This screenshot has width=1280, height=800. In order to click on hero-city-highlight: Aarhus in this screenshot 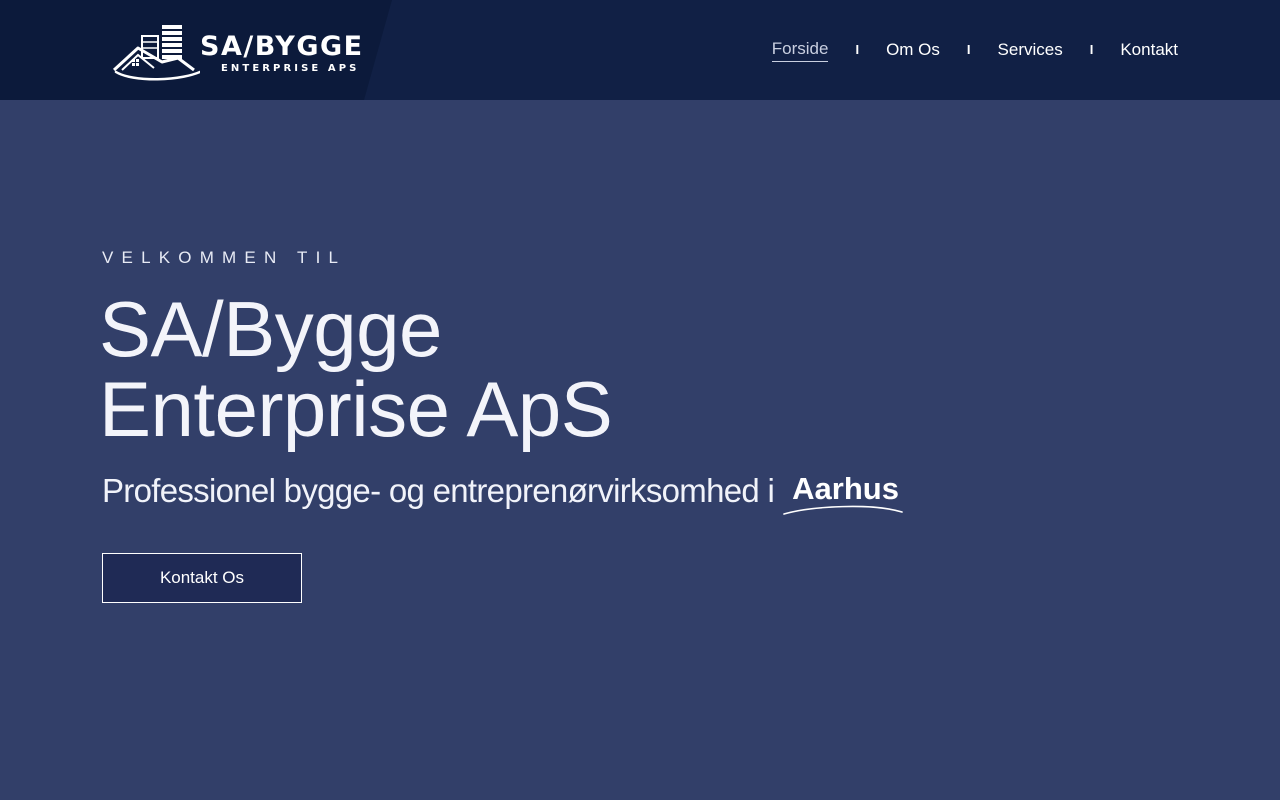, I will do `click(846, 493)`.